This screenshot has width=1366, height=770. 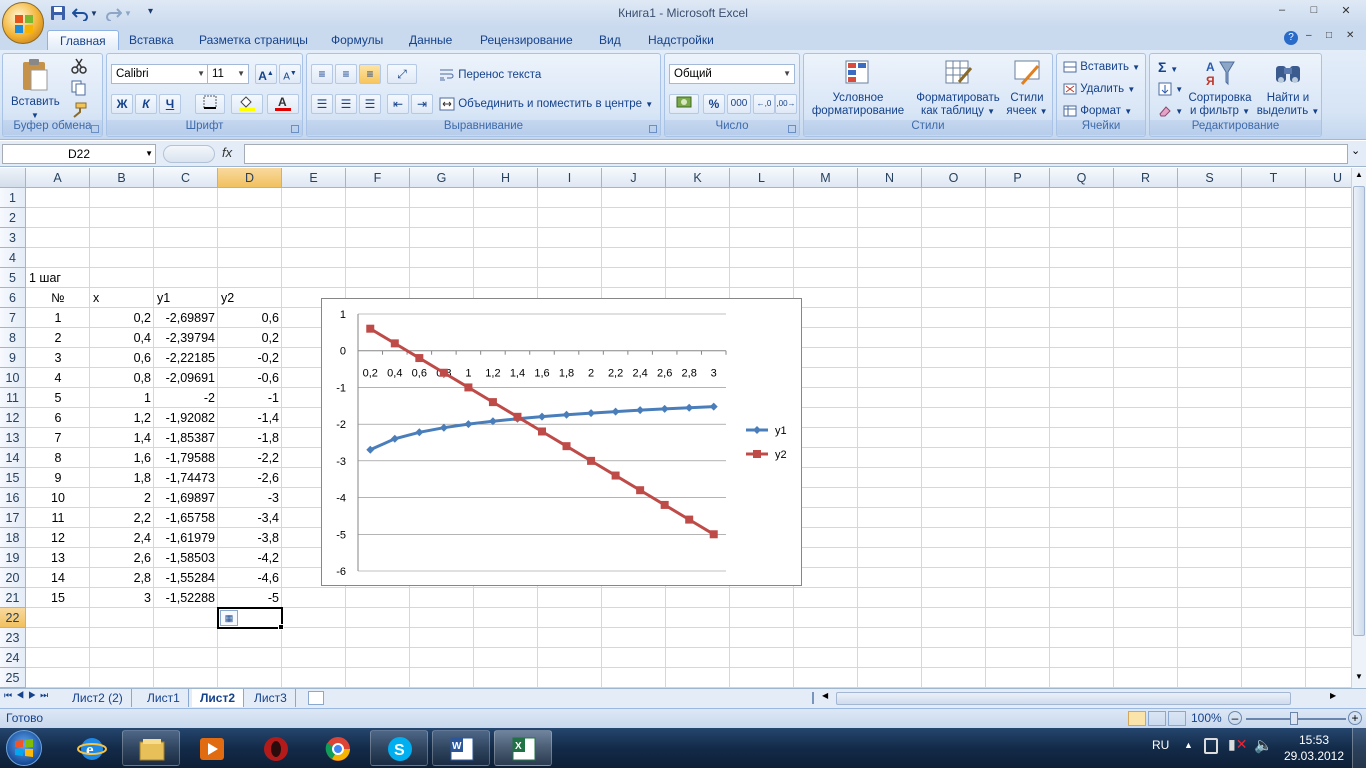 I want to click on row-header-23: 23, so click(x=13, y=638).